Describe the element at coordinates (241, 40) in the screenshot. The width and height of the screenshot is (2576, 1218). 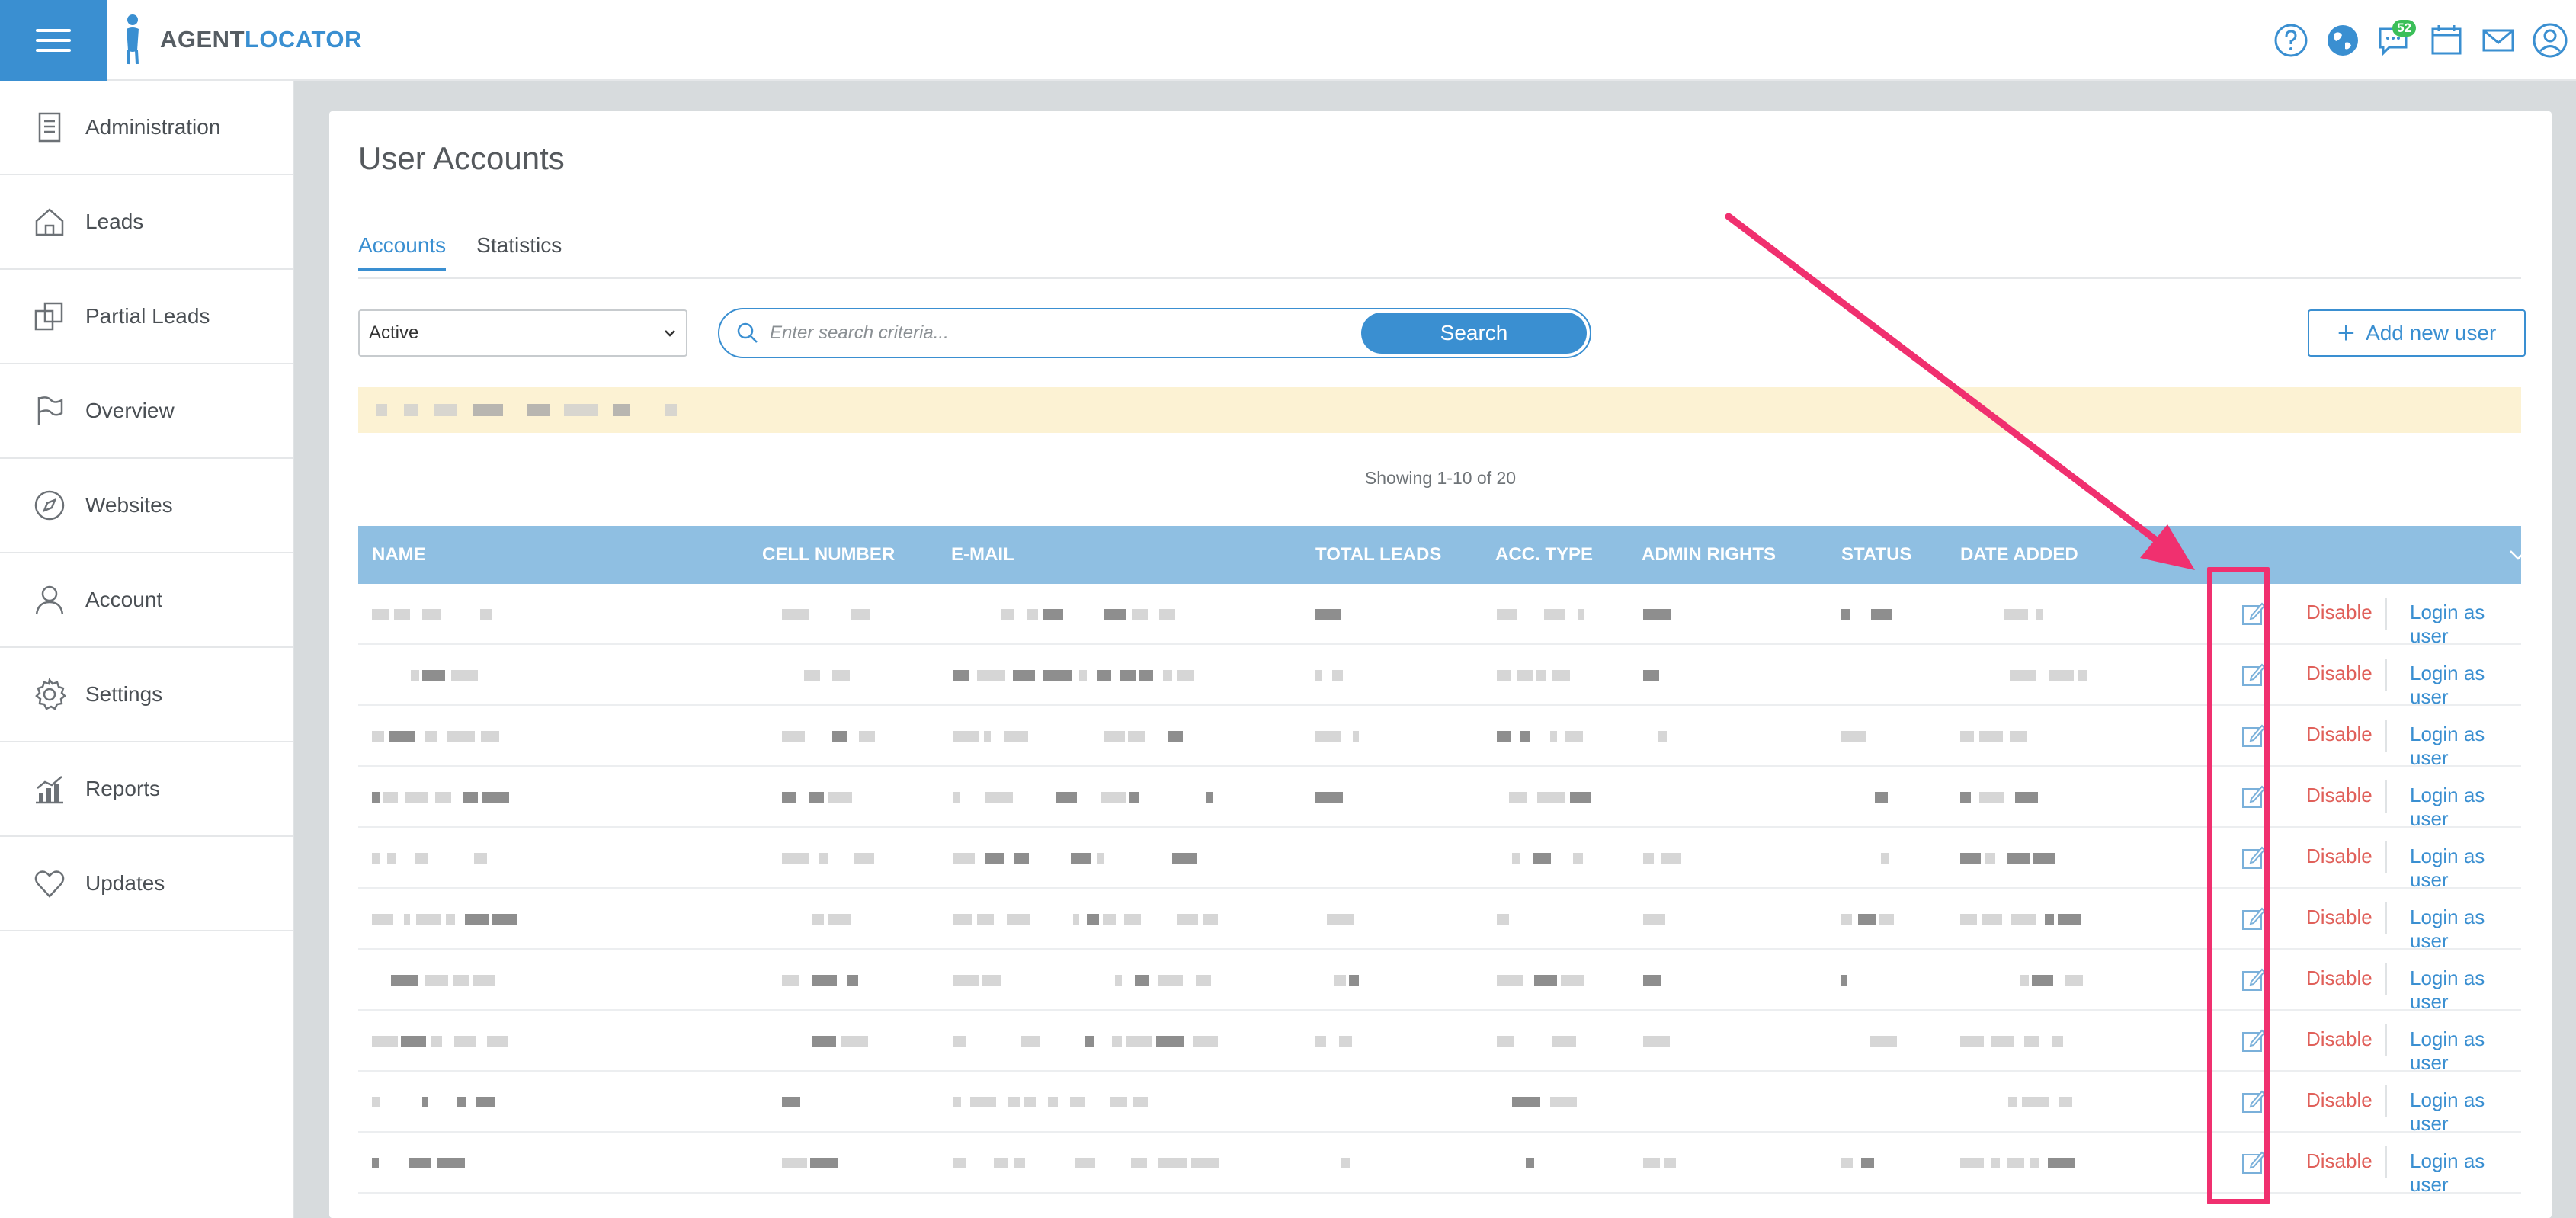
I see `app-logo: AGENTLOCATOR` at that location.